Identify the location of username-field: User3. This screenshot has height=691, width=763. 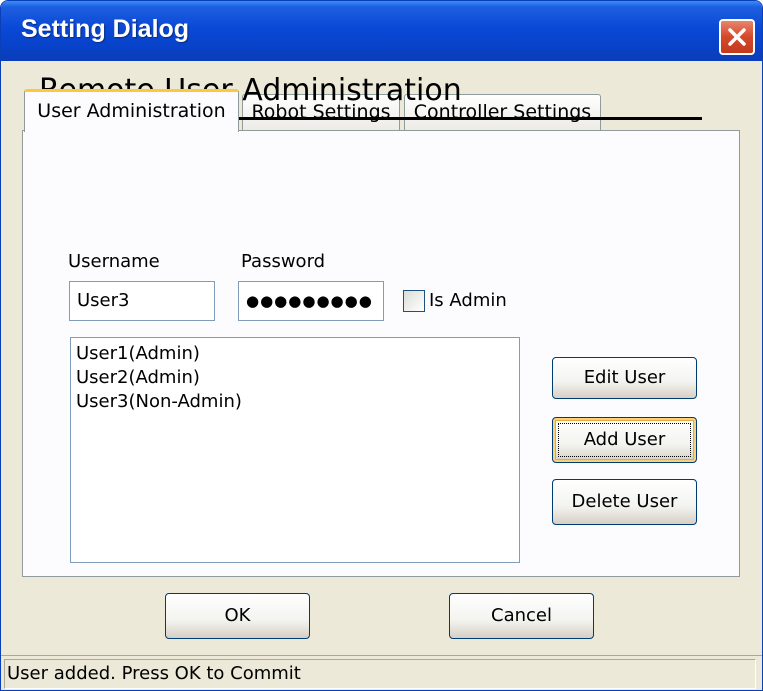
(142, 301).